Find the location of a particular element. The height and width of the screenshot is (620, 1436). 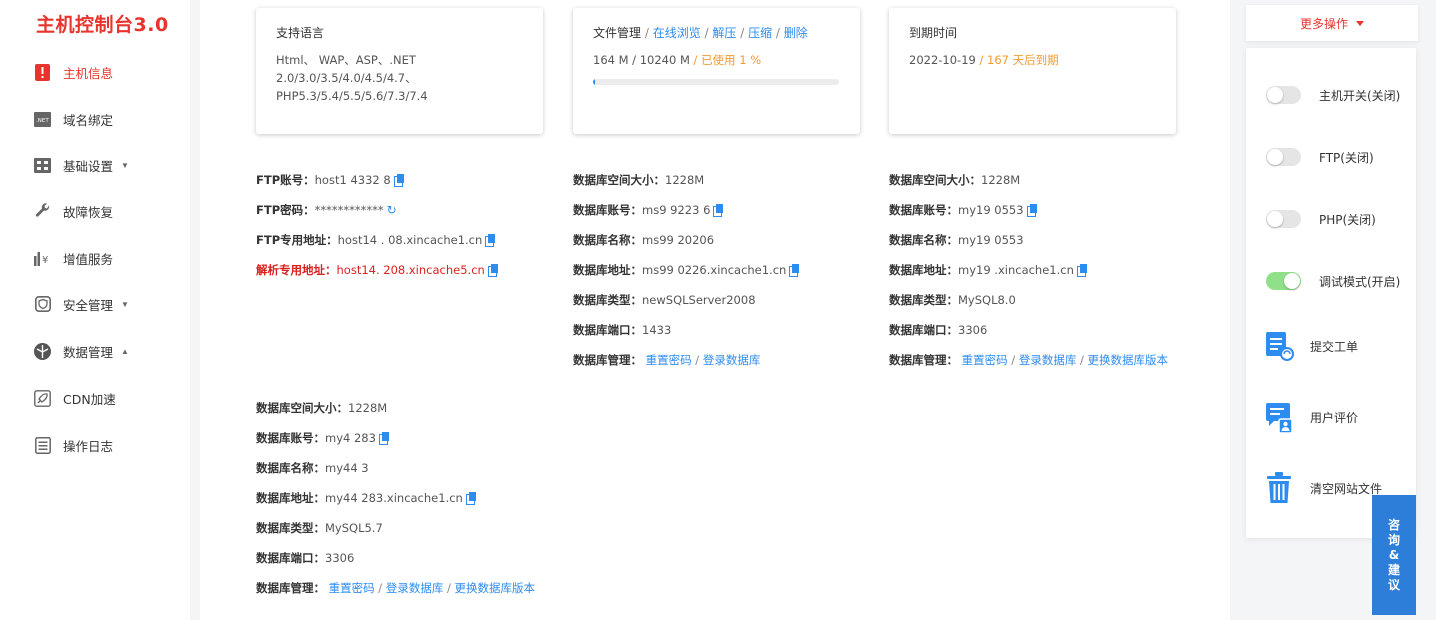

db-type-row: 数据库类型：MySQL5.7 is located at coordinates (319, 528).